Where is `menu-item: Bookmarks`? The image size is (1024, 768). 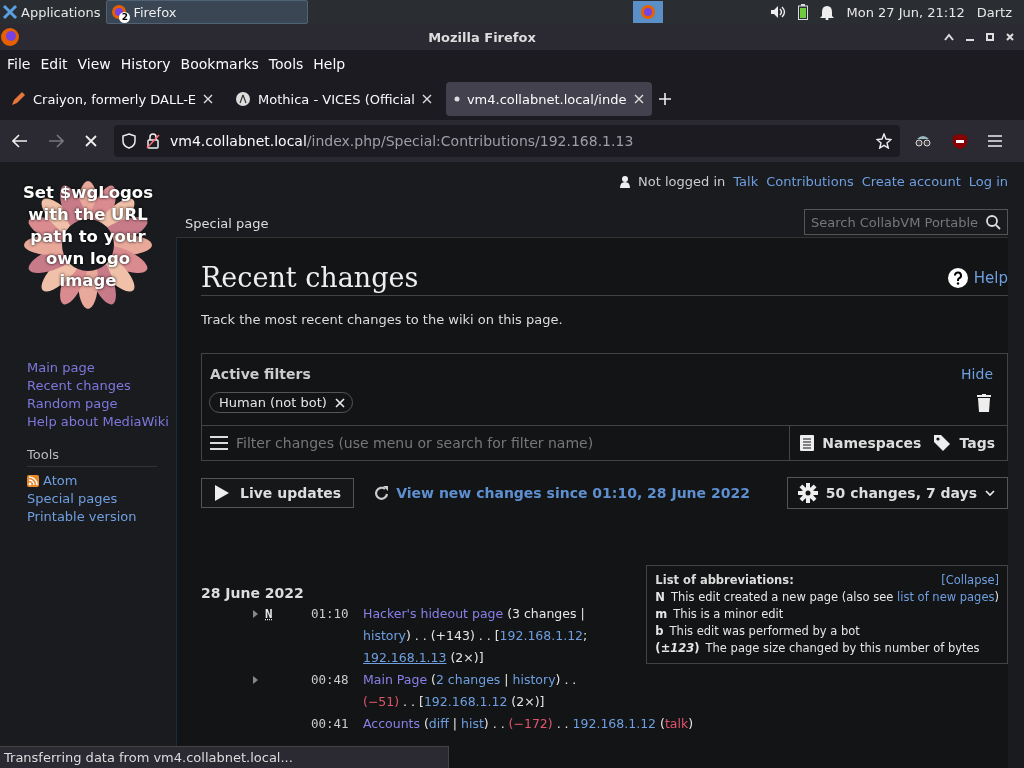 menu-item: Bookmarks is located at coordinates (219, 64).